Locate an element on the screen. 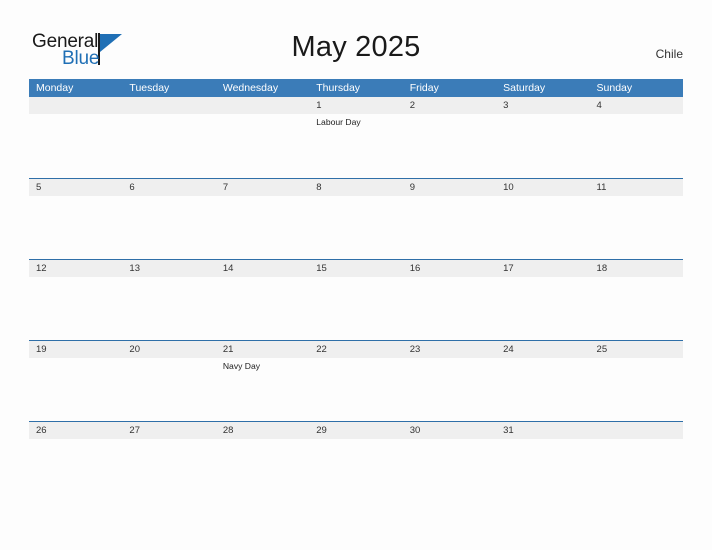 The width and height of the screenshot is (712, 550). day-number: 15 is located at coordinates (355, 268).